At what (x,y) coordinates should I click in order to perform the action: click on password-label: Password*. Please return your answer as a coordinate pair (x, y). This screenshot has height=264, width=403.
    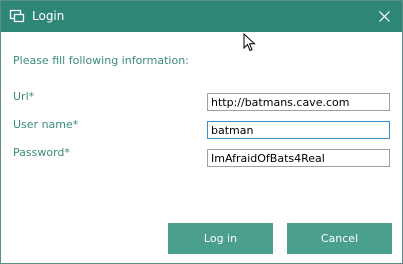
    Looking at the image, I should click on (41, 152).